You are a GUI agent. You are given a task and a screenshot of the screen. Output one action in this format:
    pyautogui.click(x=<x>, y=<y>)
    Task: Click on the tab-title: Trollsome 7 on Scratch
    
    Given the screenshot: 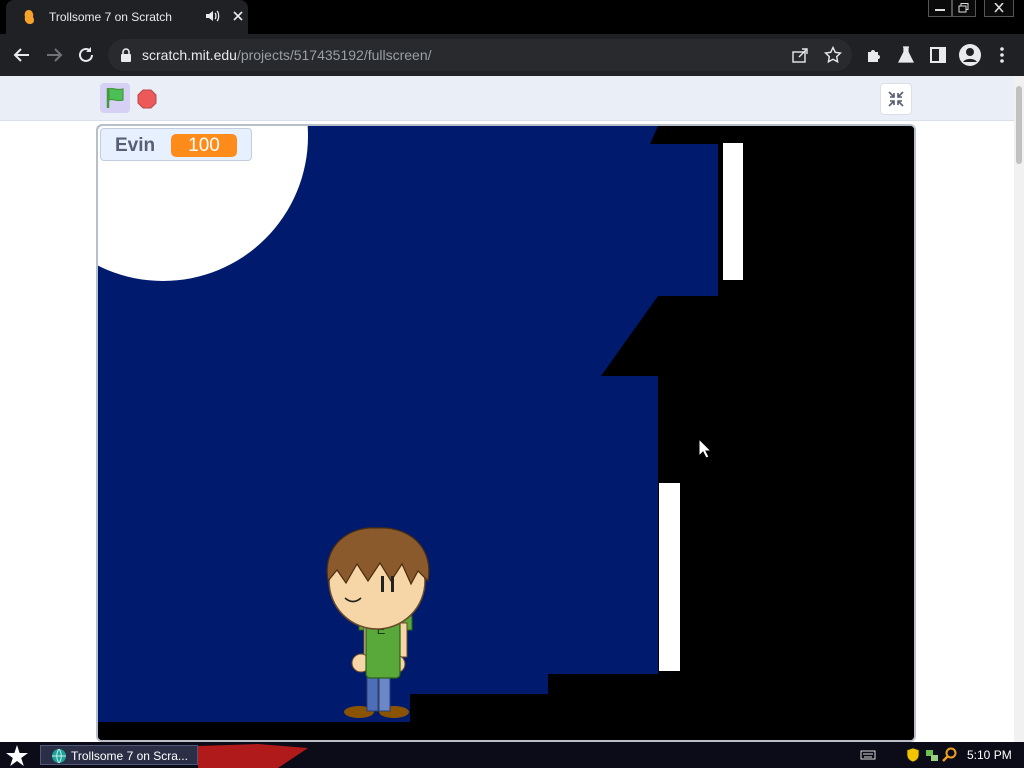 What is the action you would take?
    pyautogui.click(x=110, y=17)
    